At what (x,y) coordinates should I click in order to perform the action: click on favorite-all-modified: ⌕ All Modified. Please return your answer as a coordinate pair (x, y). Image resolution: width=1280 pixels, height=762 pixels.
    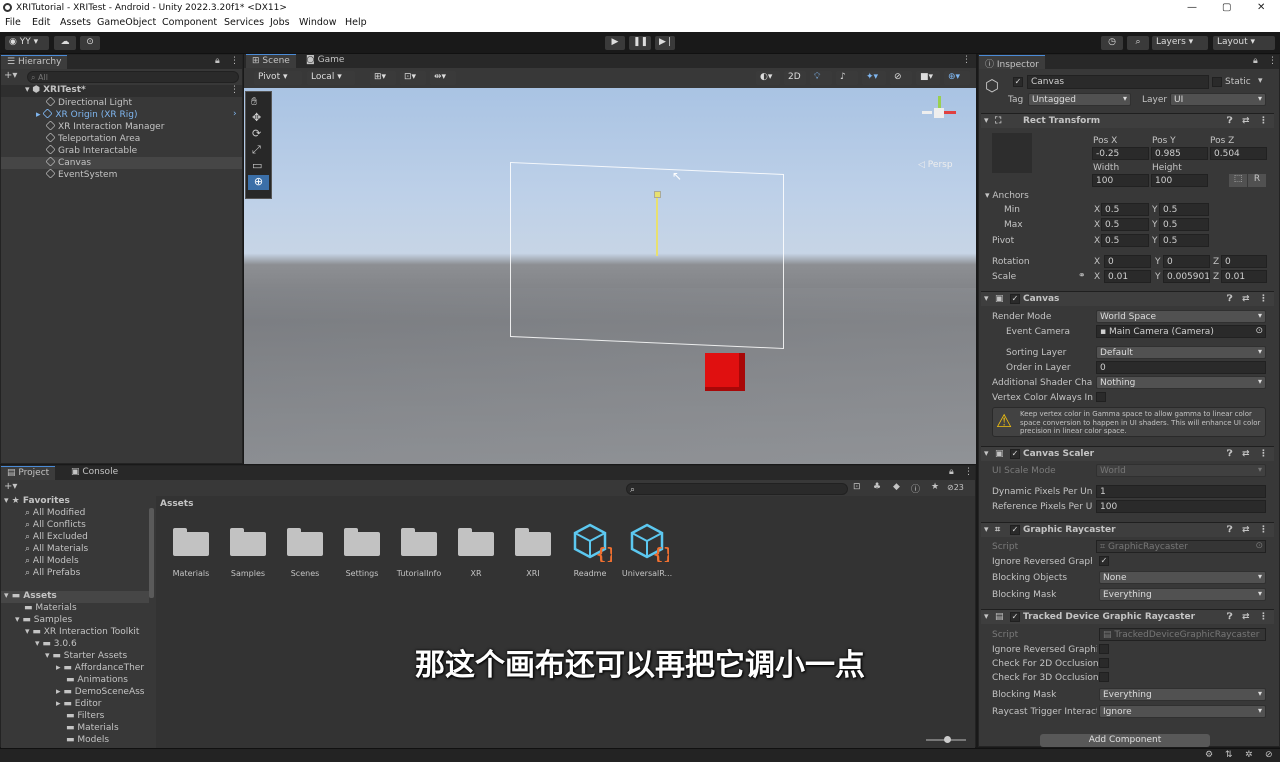
    Looking at the image, I should click on (43, 514).